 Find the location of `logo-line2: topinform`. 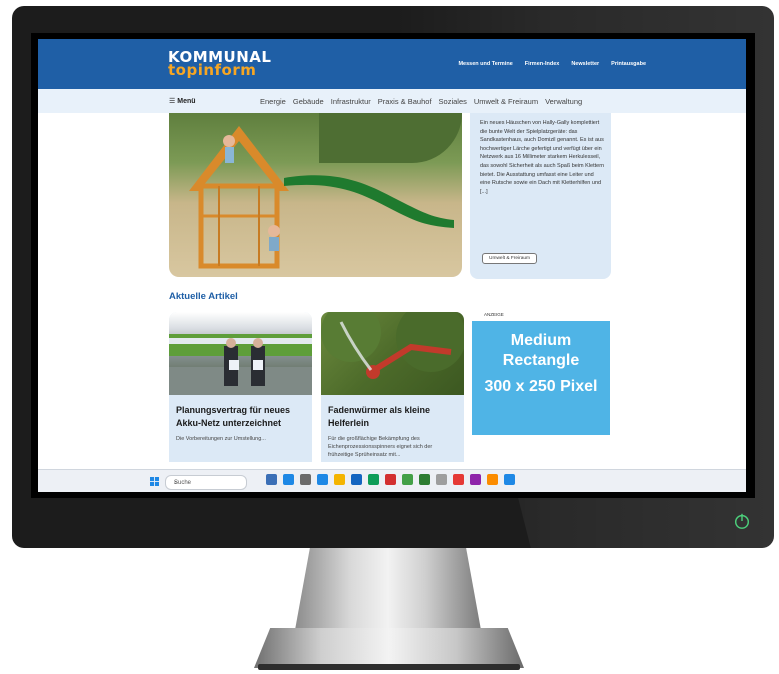

logo-line2: topinform is located at coordinates (212, 70).